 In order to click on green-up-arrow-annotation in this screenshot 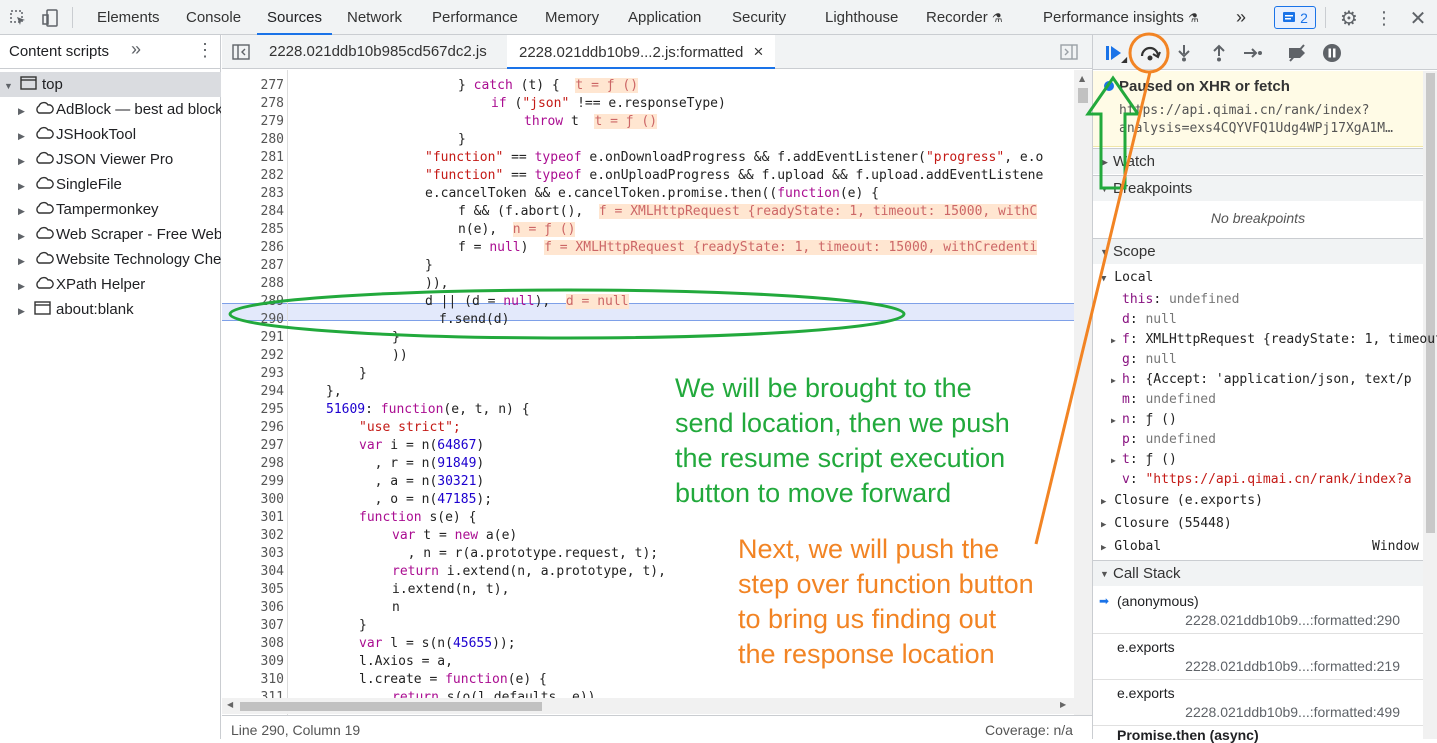, I will do `click(1113, 132)`.